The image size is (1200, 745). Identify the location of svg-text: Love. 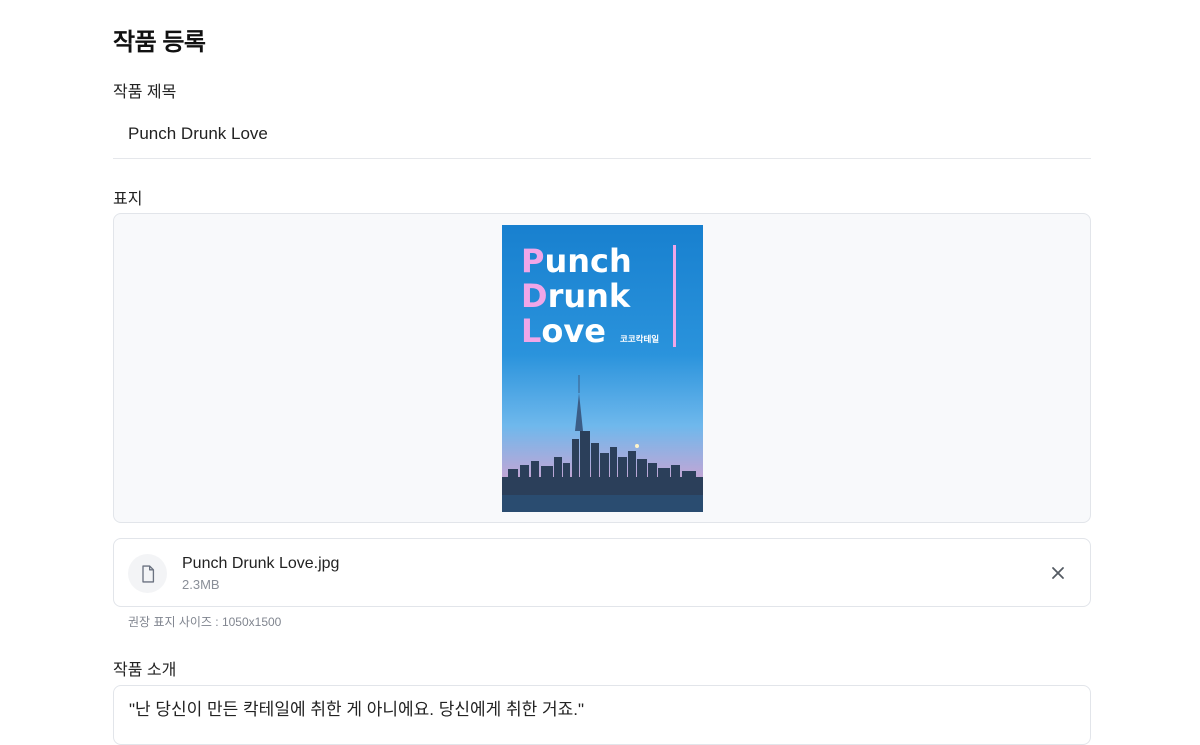
(563, 331).